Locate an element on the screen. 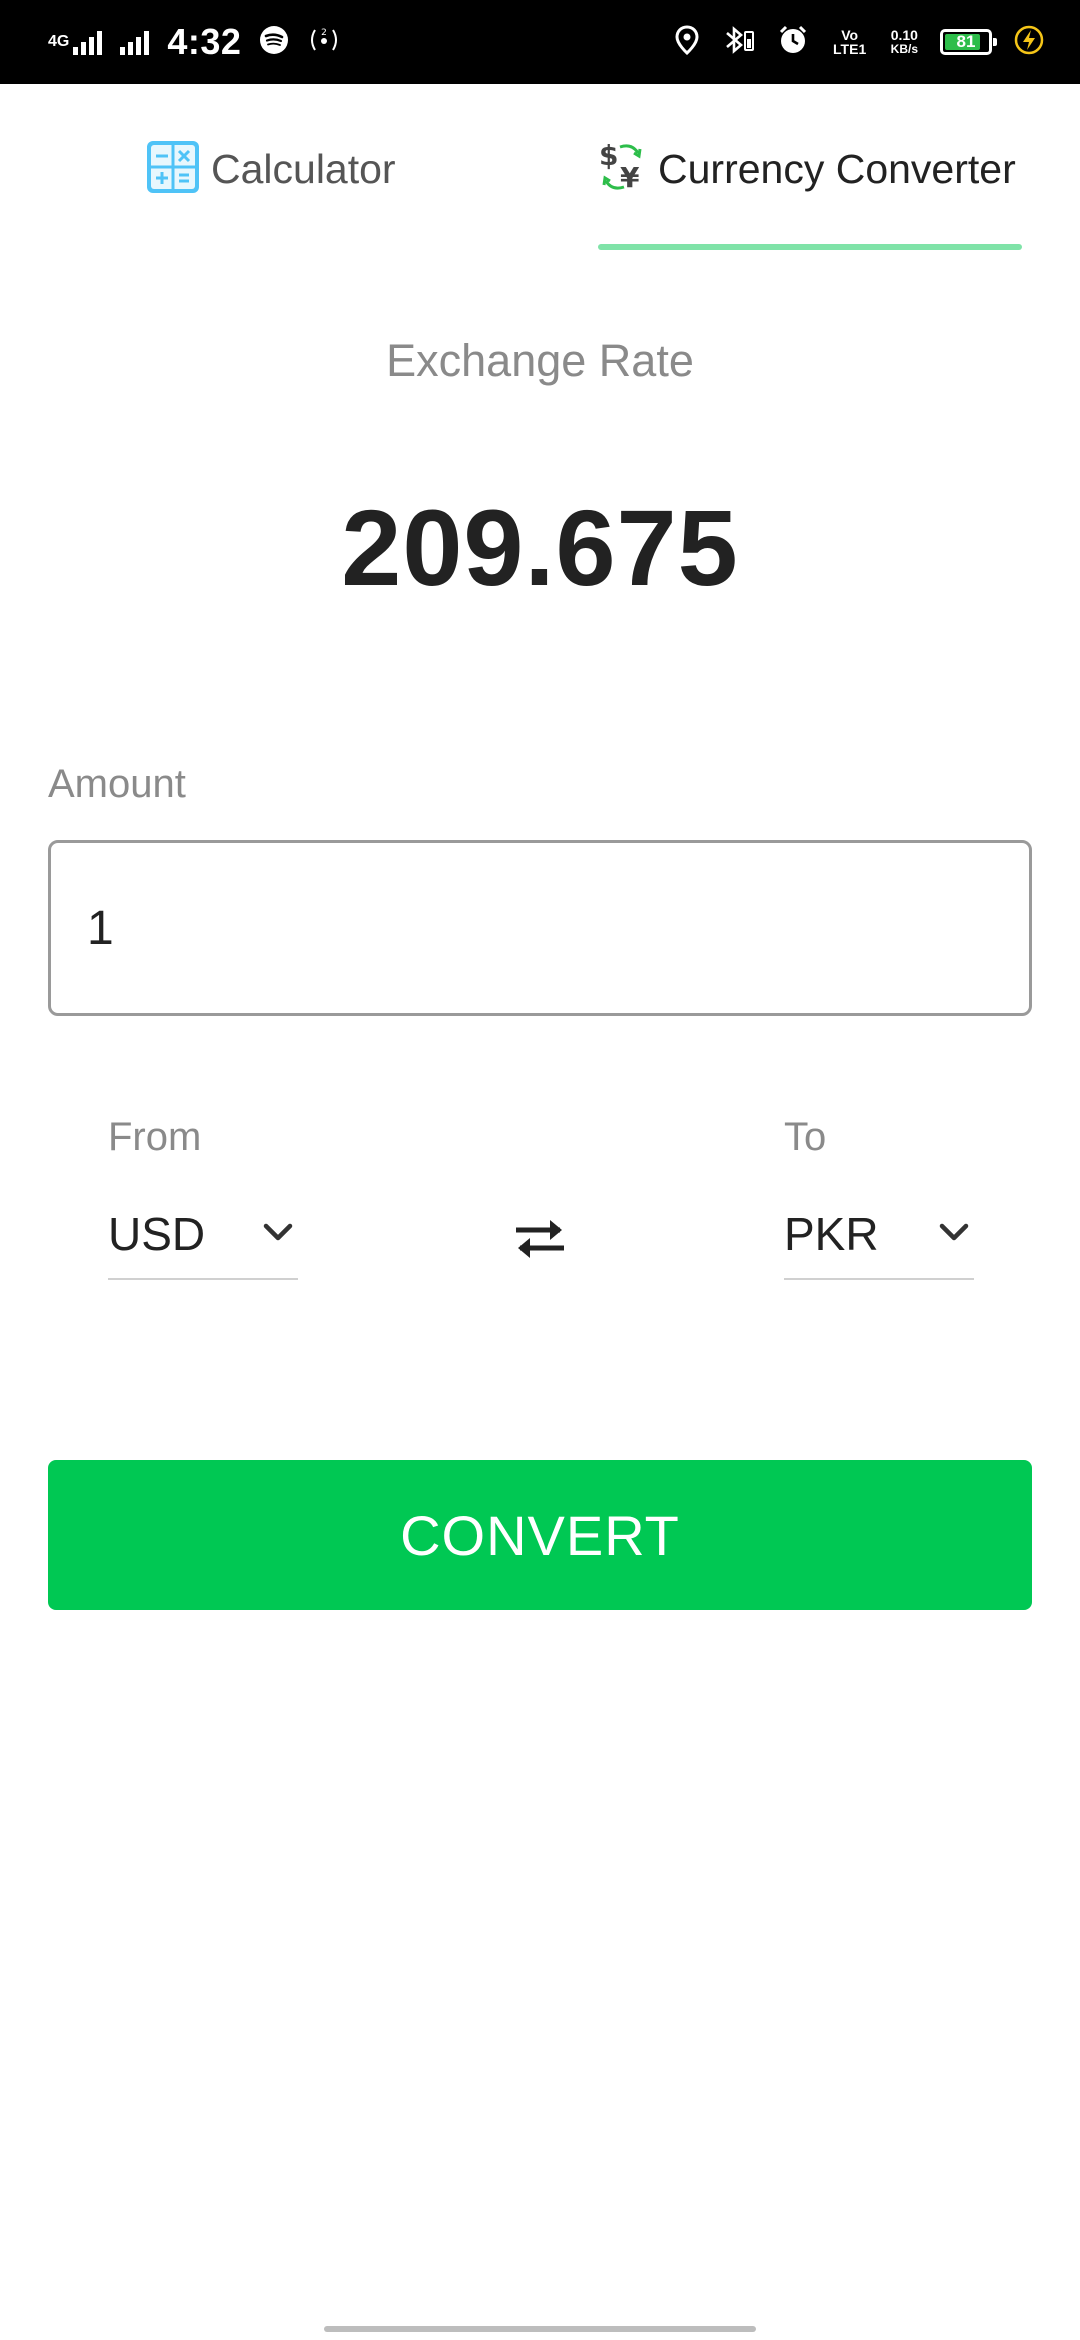 The image size is (1080, 2340). network-speed-value: 0.10 is located at coordinates (904, 35).